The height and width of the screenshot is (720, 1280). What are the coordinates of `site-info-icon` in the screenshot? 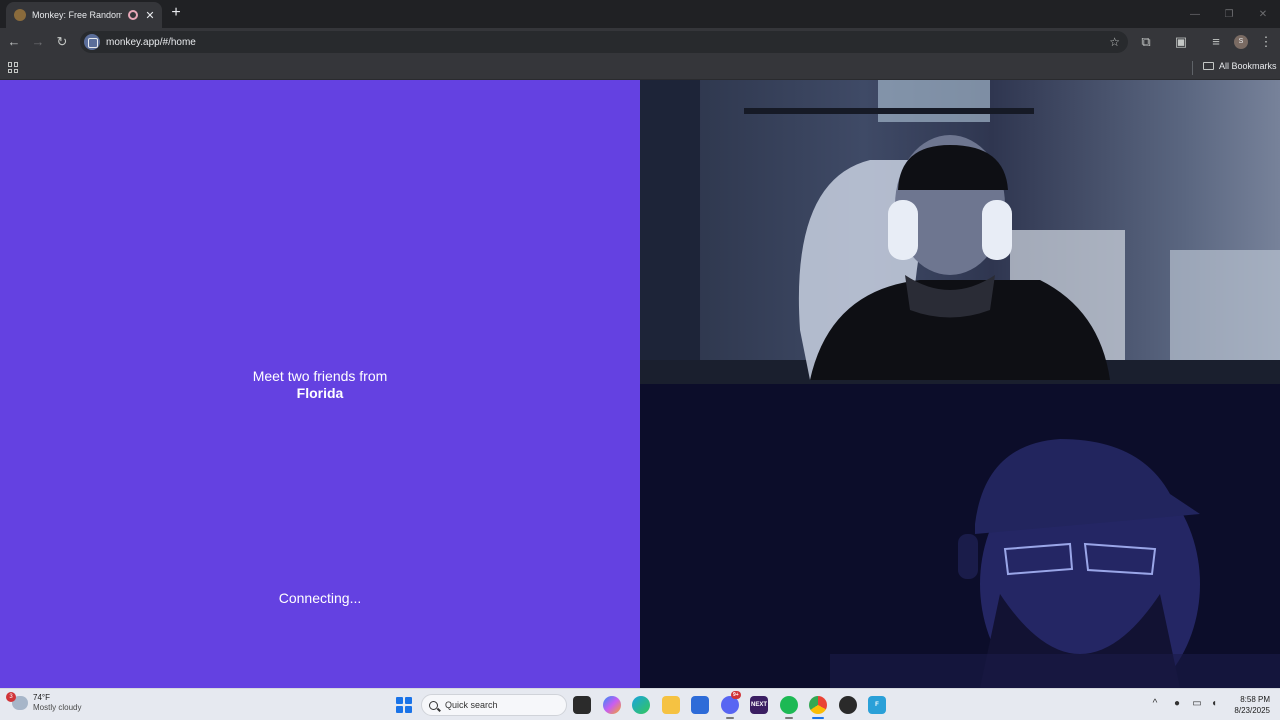 It's located at (92, 42).